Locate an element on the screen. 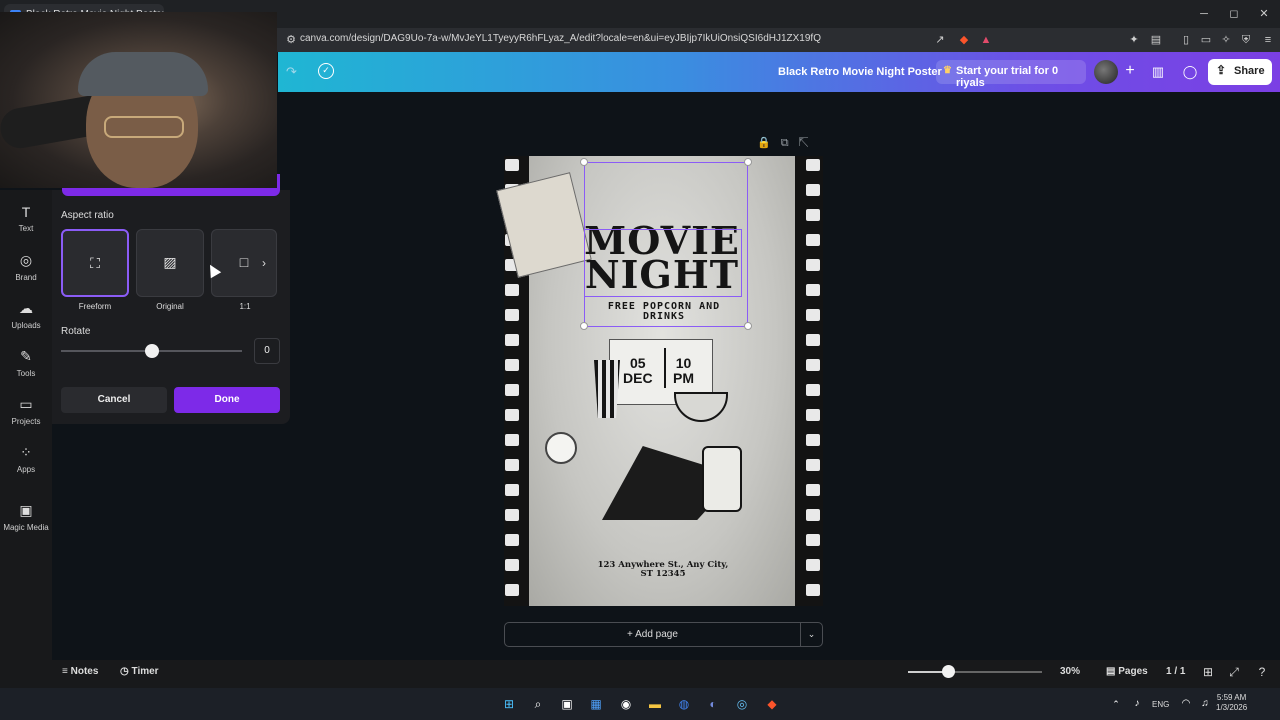 This screenshot has width=1280, height=720. menu-icon: ≡ is located at coordinates (1268, 40).